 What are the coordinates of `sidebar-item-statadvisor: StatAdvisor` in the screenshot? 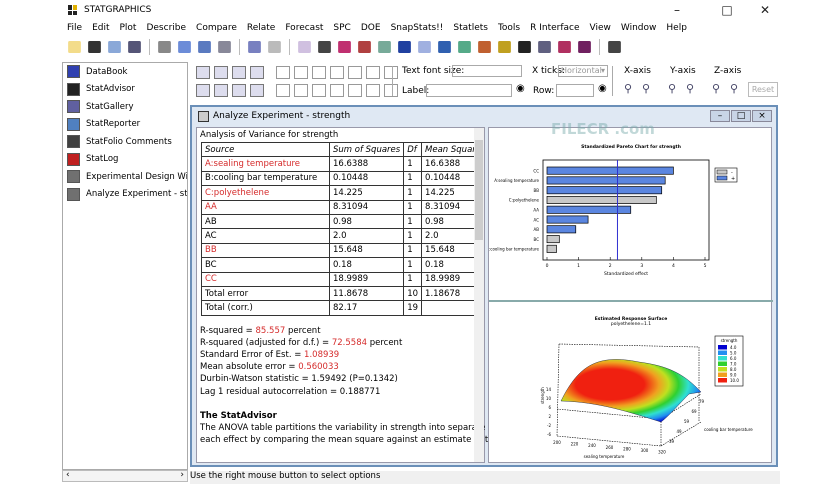 It's located at (125, 90).